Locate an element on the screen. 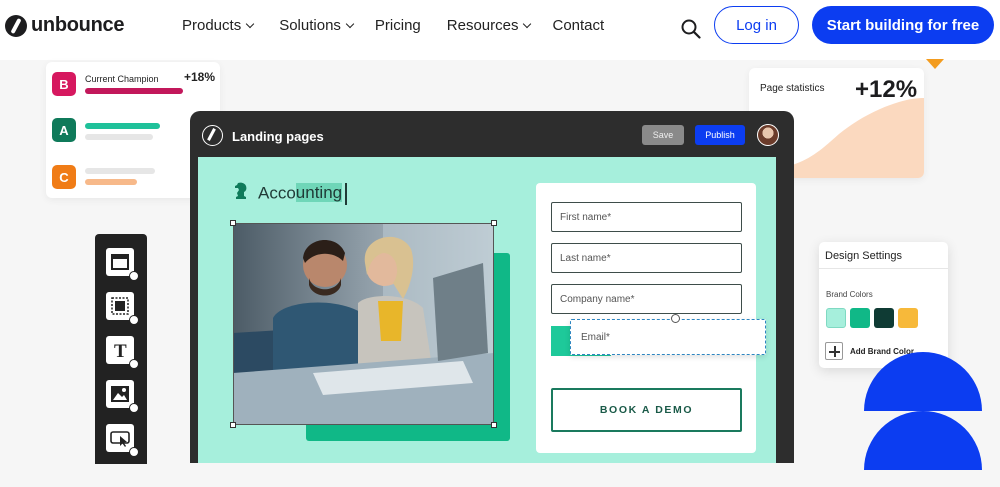  editor-title: Landing pages is located at coordinates (278, 136).